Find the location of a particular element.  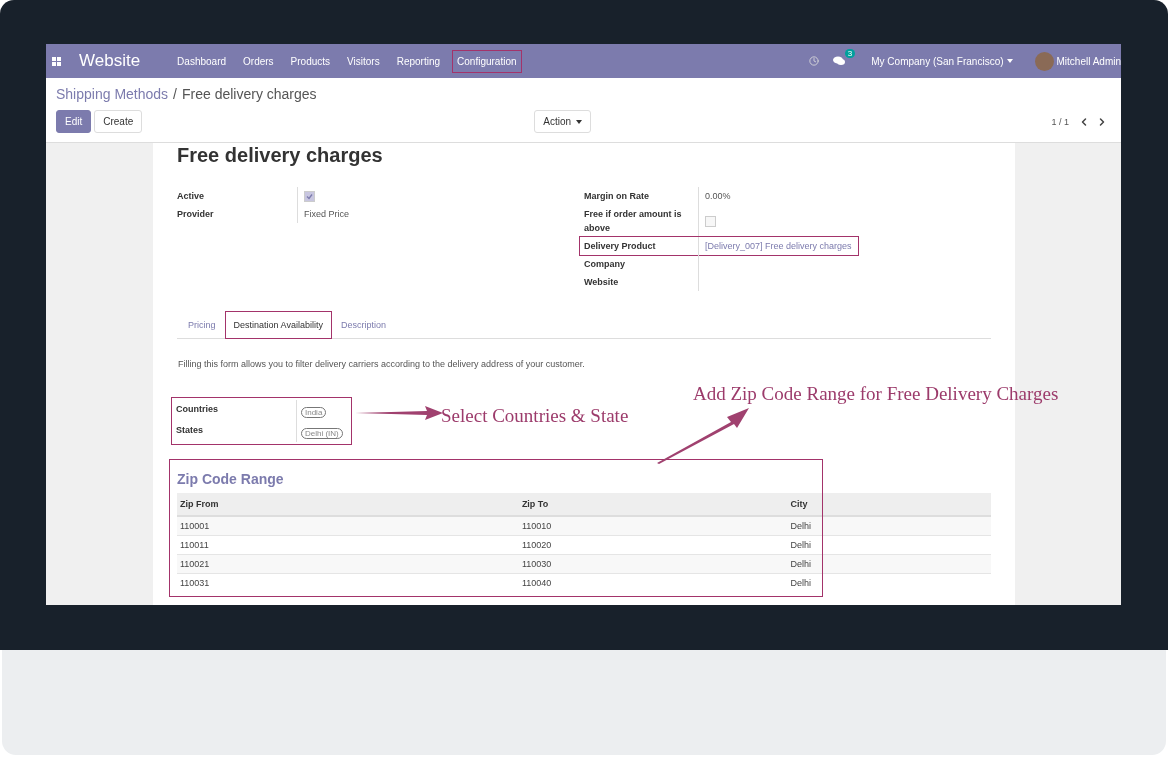

column-header: Zip To is located at coordinates (653, 504).